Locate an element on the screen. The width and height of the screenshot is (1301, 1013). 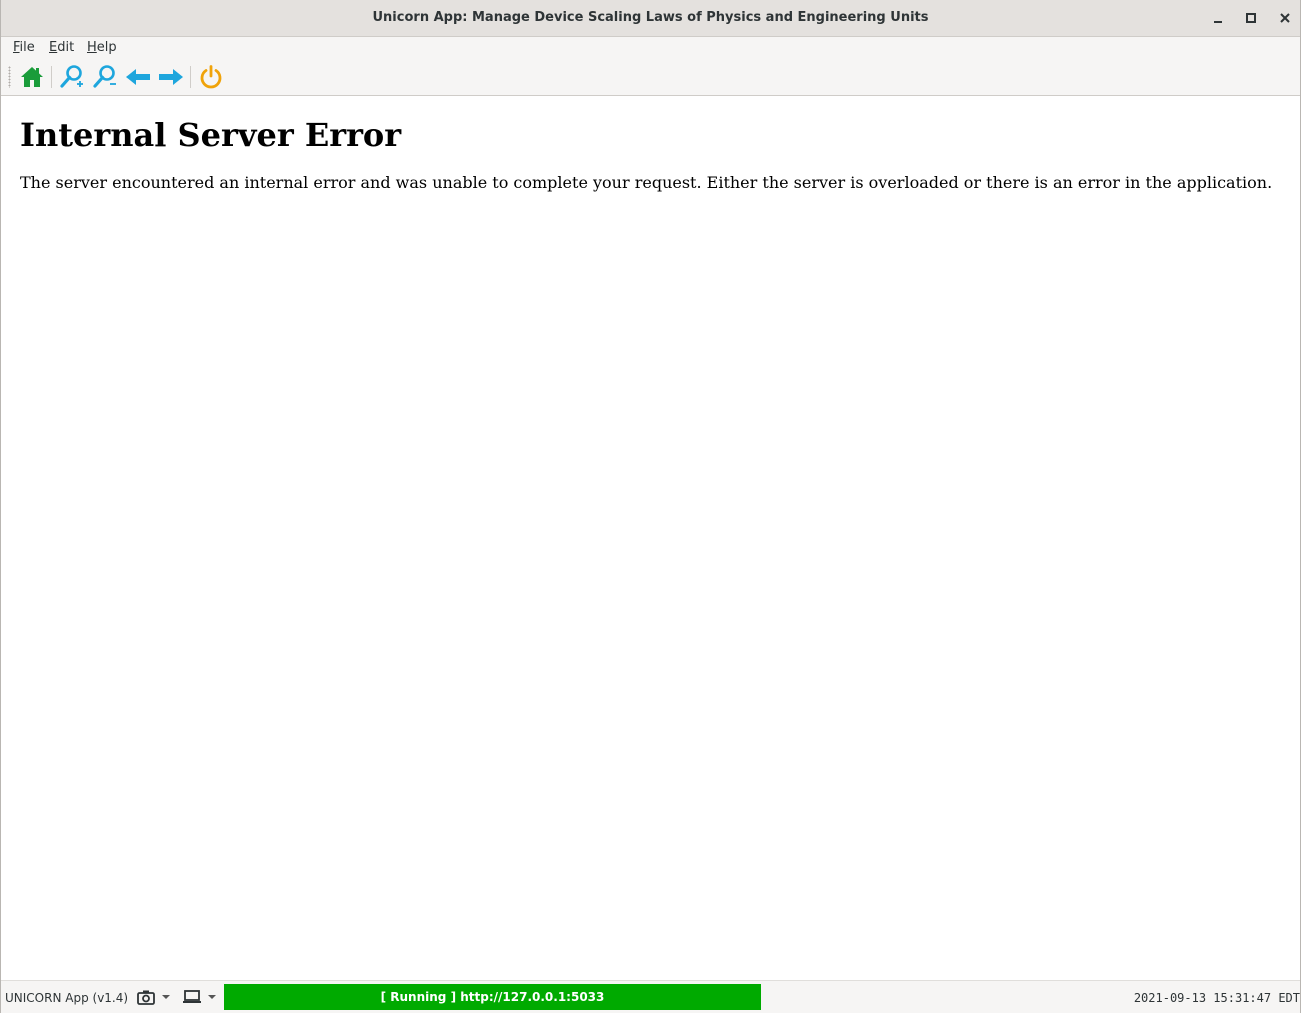
display-button is located at coordinates (192, 997).